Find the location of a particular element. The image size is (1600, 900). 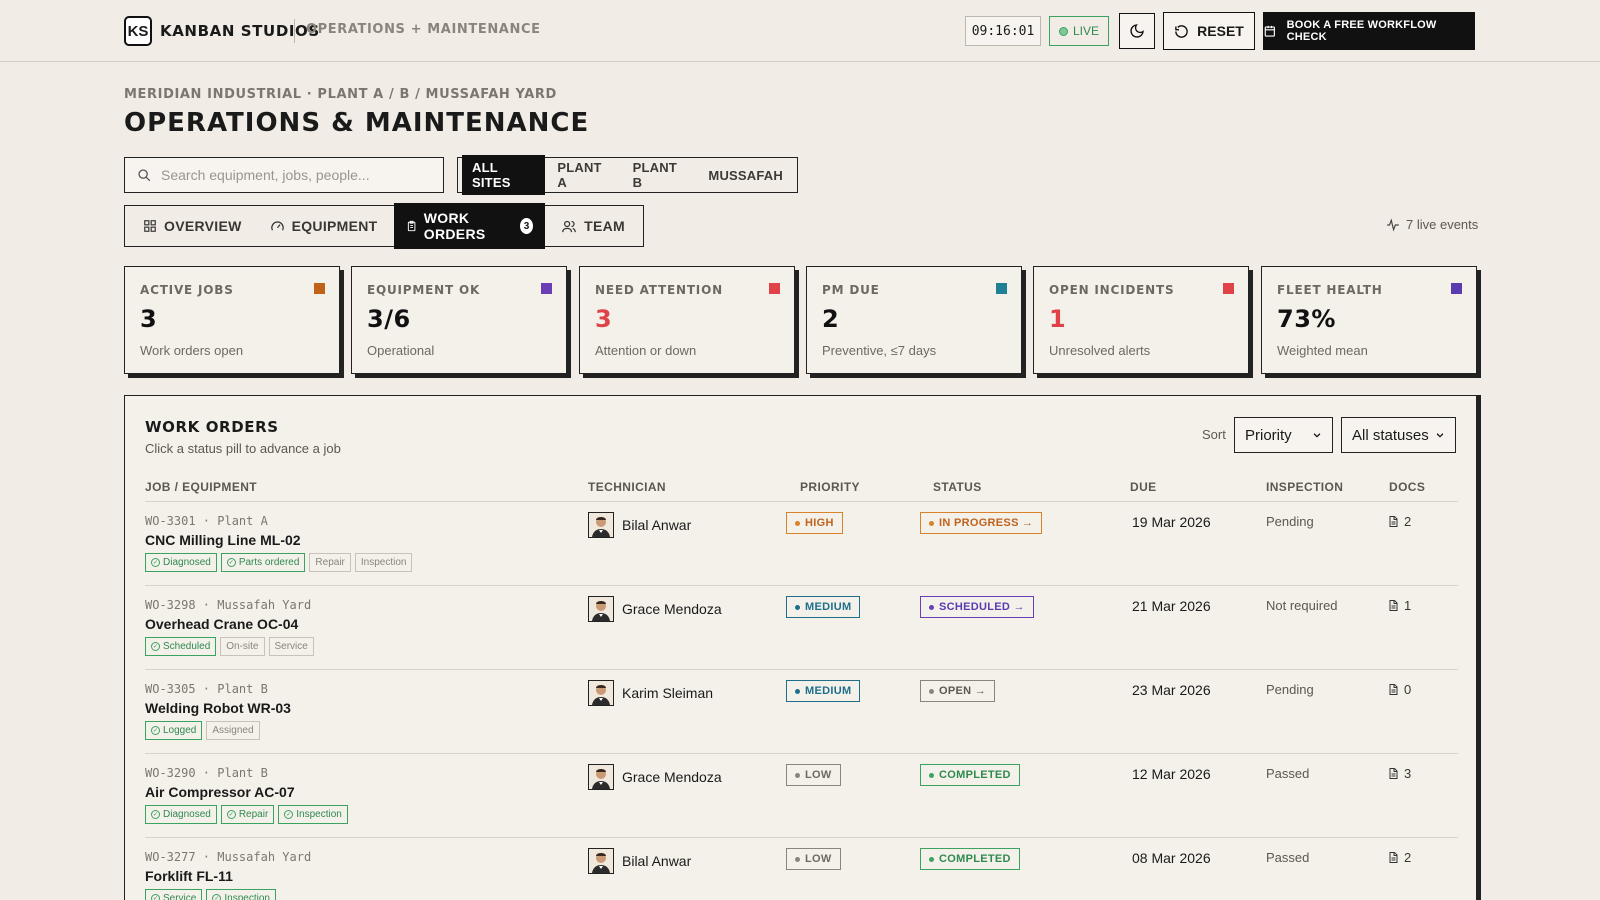

live-indicator: LIVE is located at coordinates (1079, 31).